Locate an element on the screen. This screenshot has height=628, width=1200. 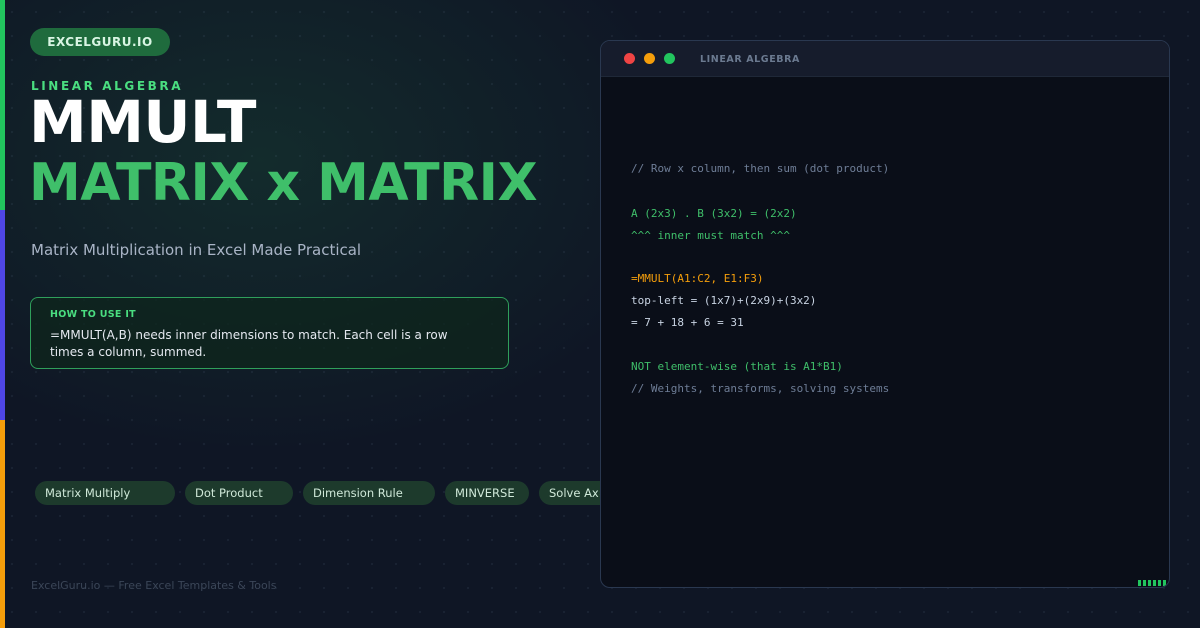
window-titlebar: LINEAR ALGEBRA is located at coordinates (885, 59).